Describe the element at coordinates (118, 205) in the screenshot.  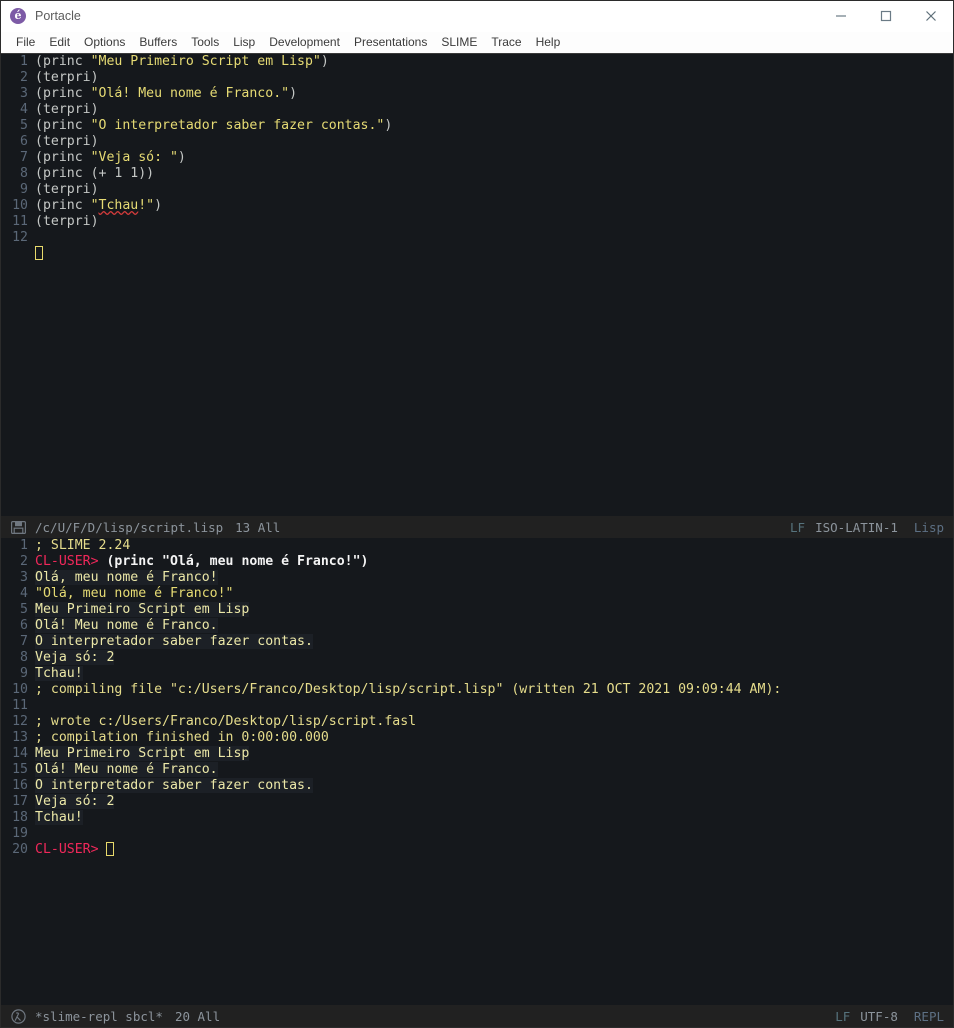
I see `code-token: Tchau` at that location.